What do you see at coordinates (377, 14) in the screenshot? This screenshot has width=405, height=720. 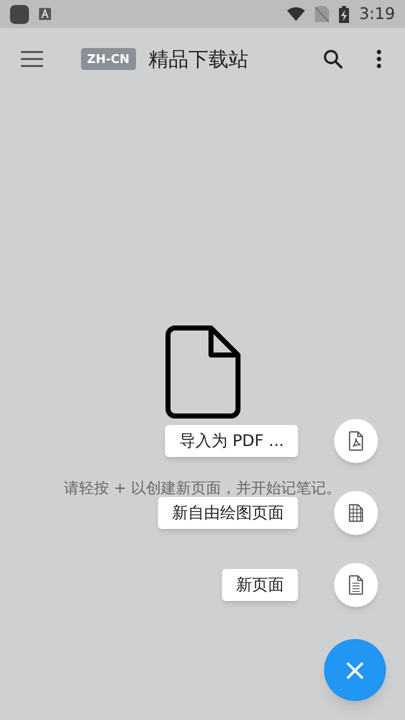 I see `status-time: 3:19` at bounding box center [377, 14].